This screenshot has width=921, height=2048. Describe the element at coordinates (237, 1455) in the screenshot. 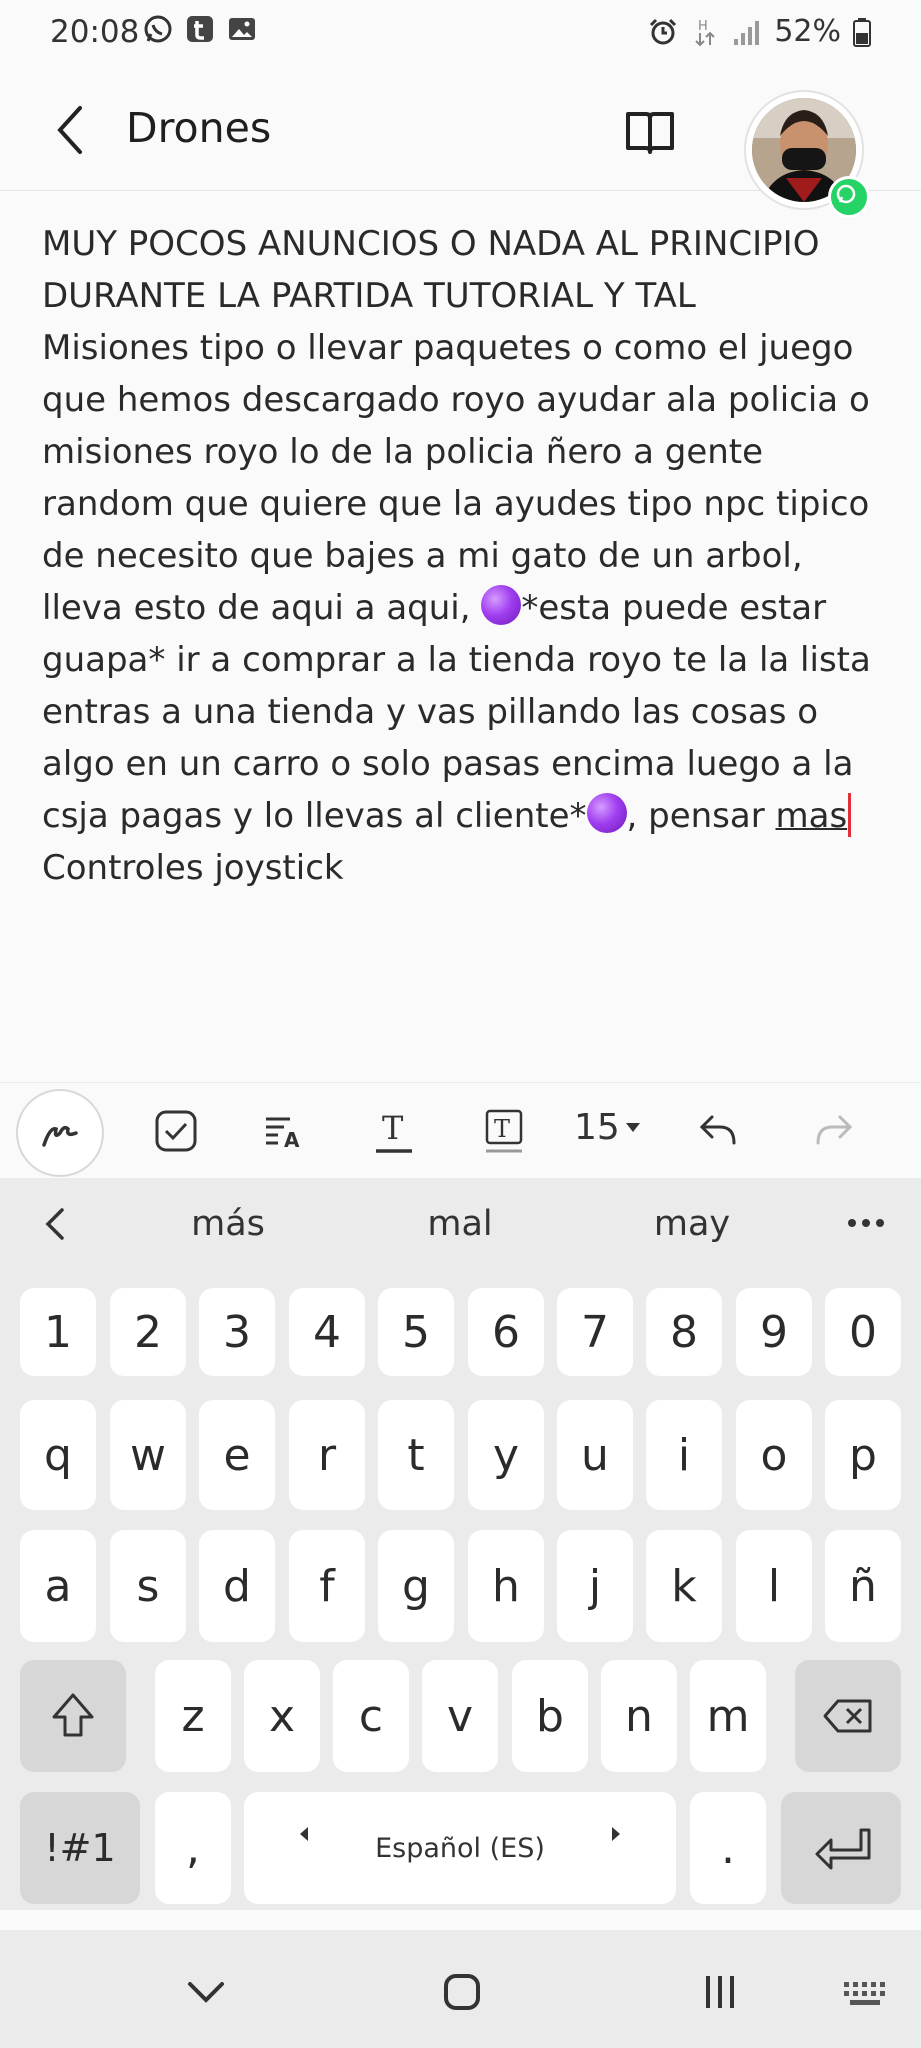

I see `key-e: e` at that location.